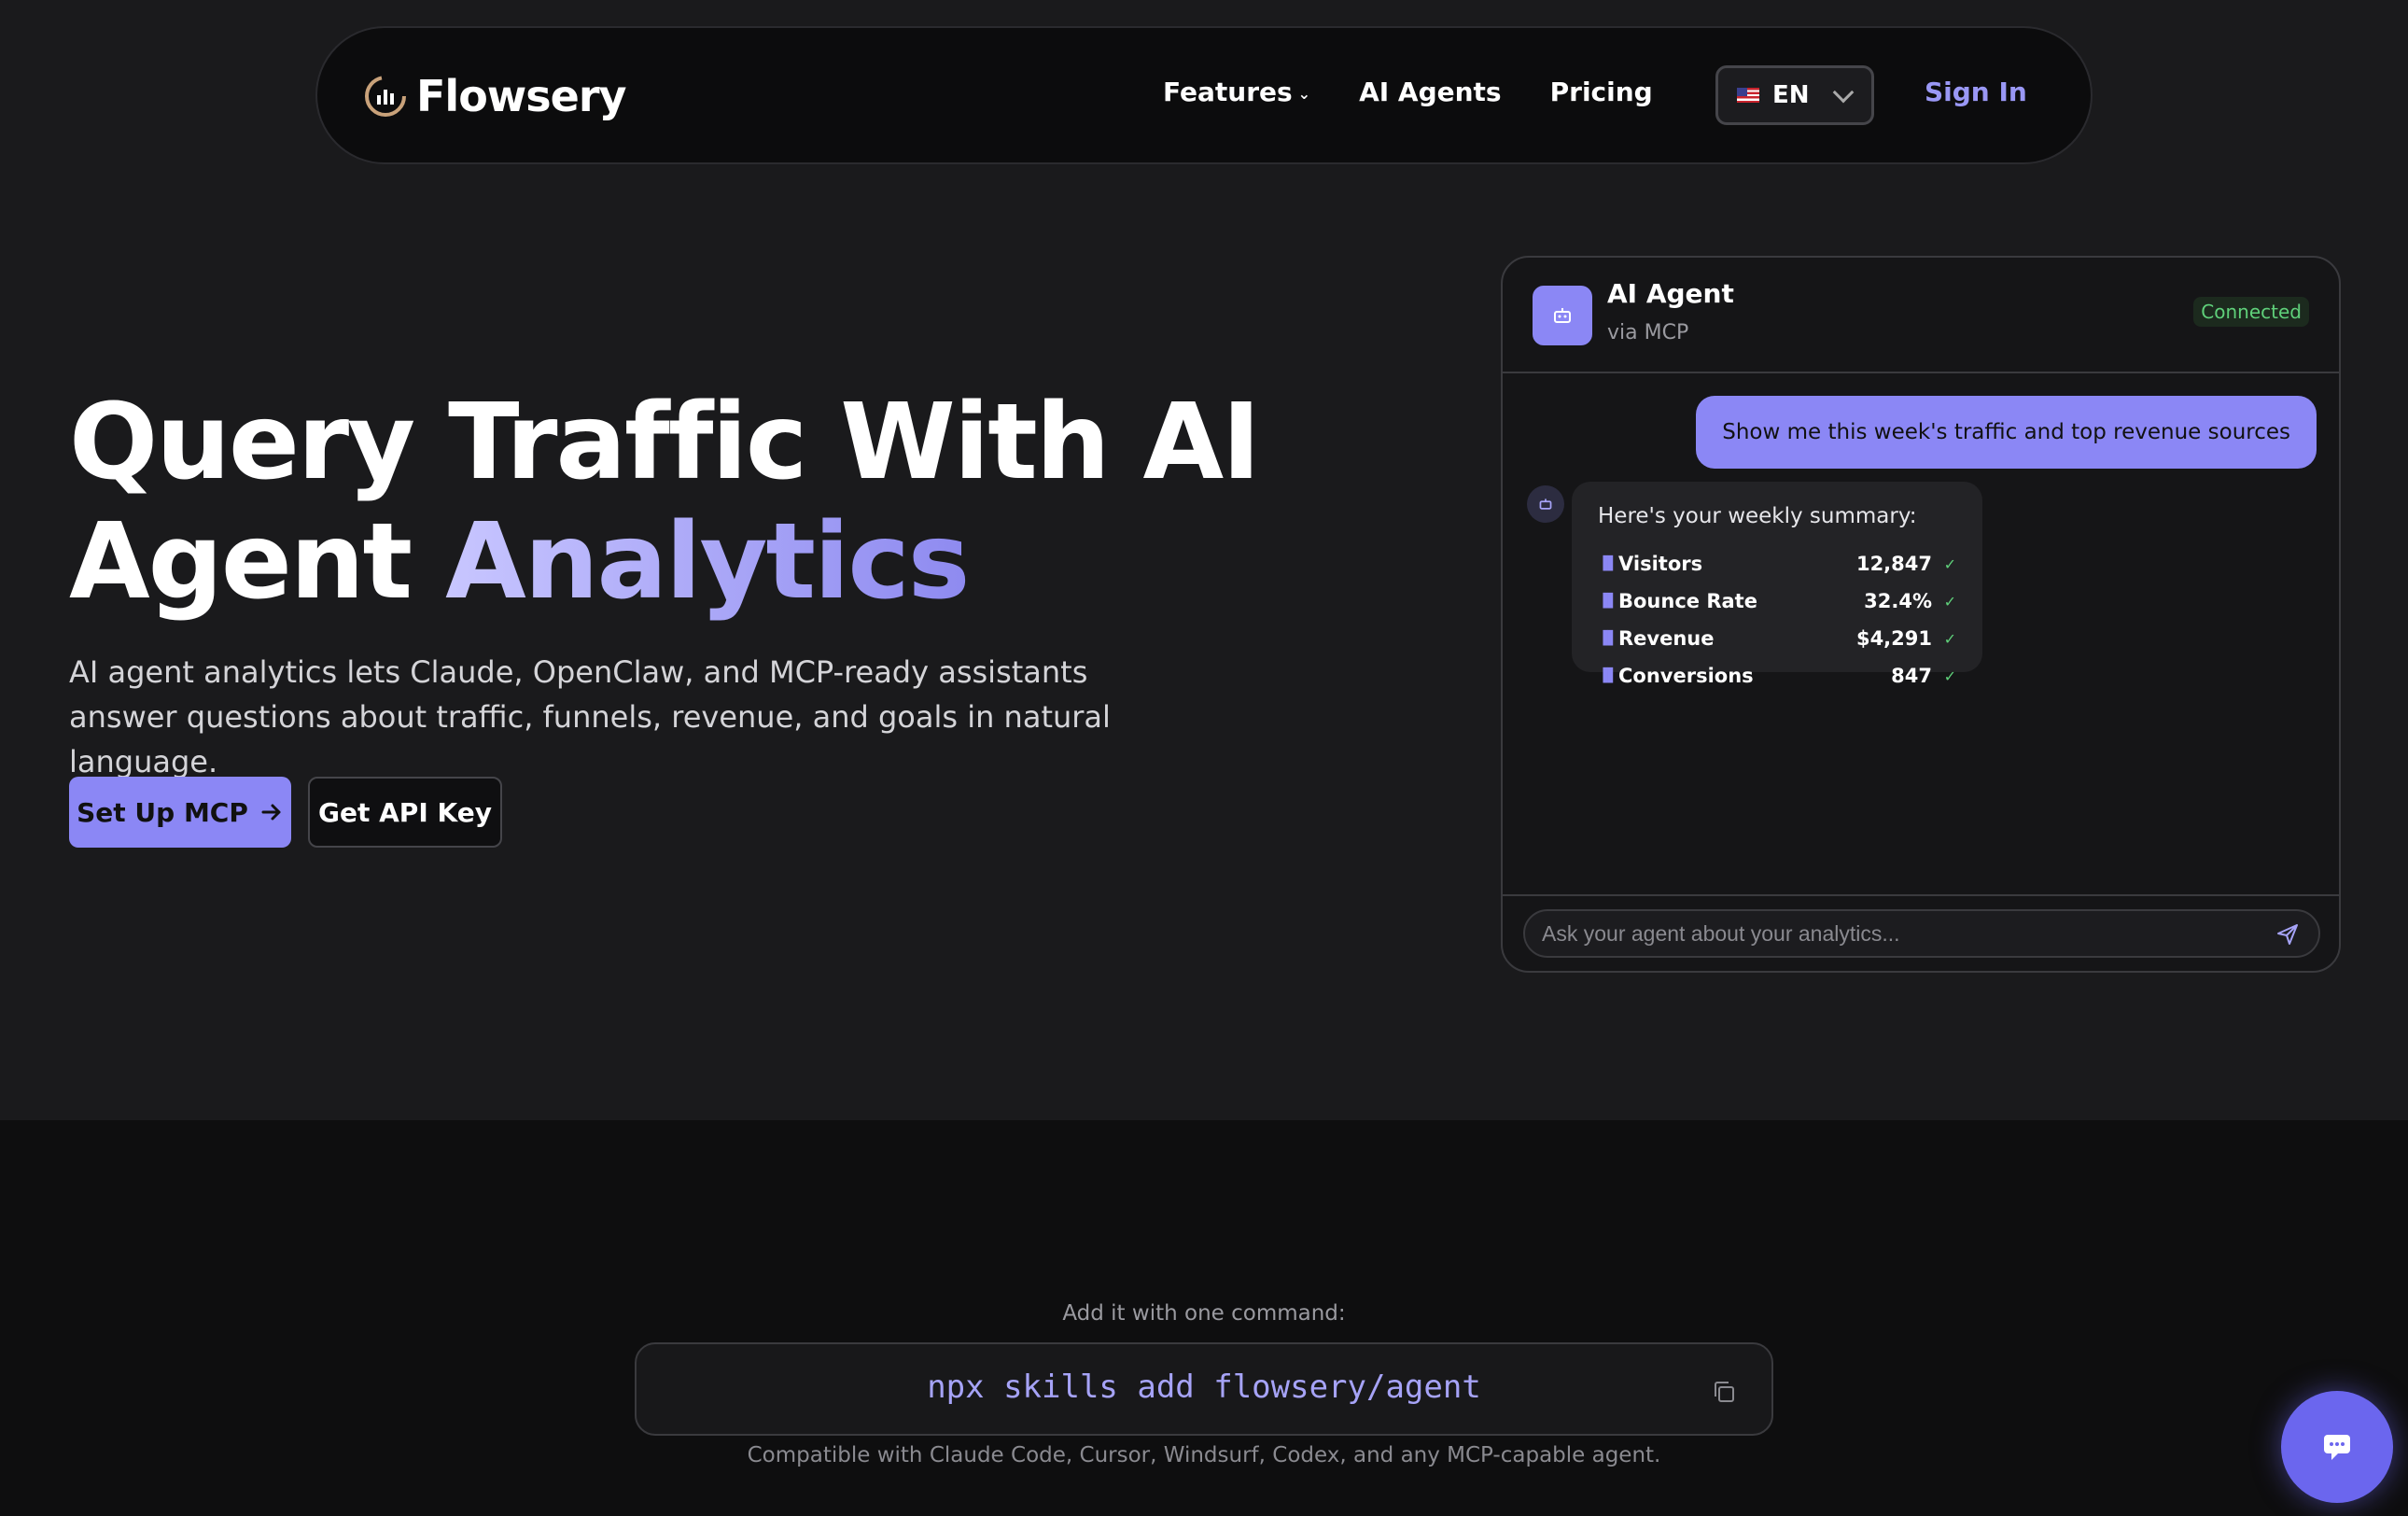 The image size is (2408, 1516). What do you see at coordinates (405, 812) in the screenshot?
I see `get-api-key-button: Get API Key` at bounding box center [405, 812].